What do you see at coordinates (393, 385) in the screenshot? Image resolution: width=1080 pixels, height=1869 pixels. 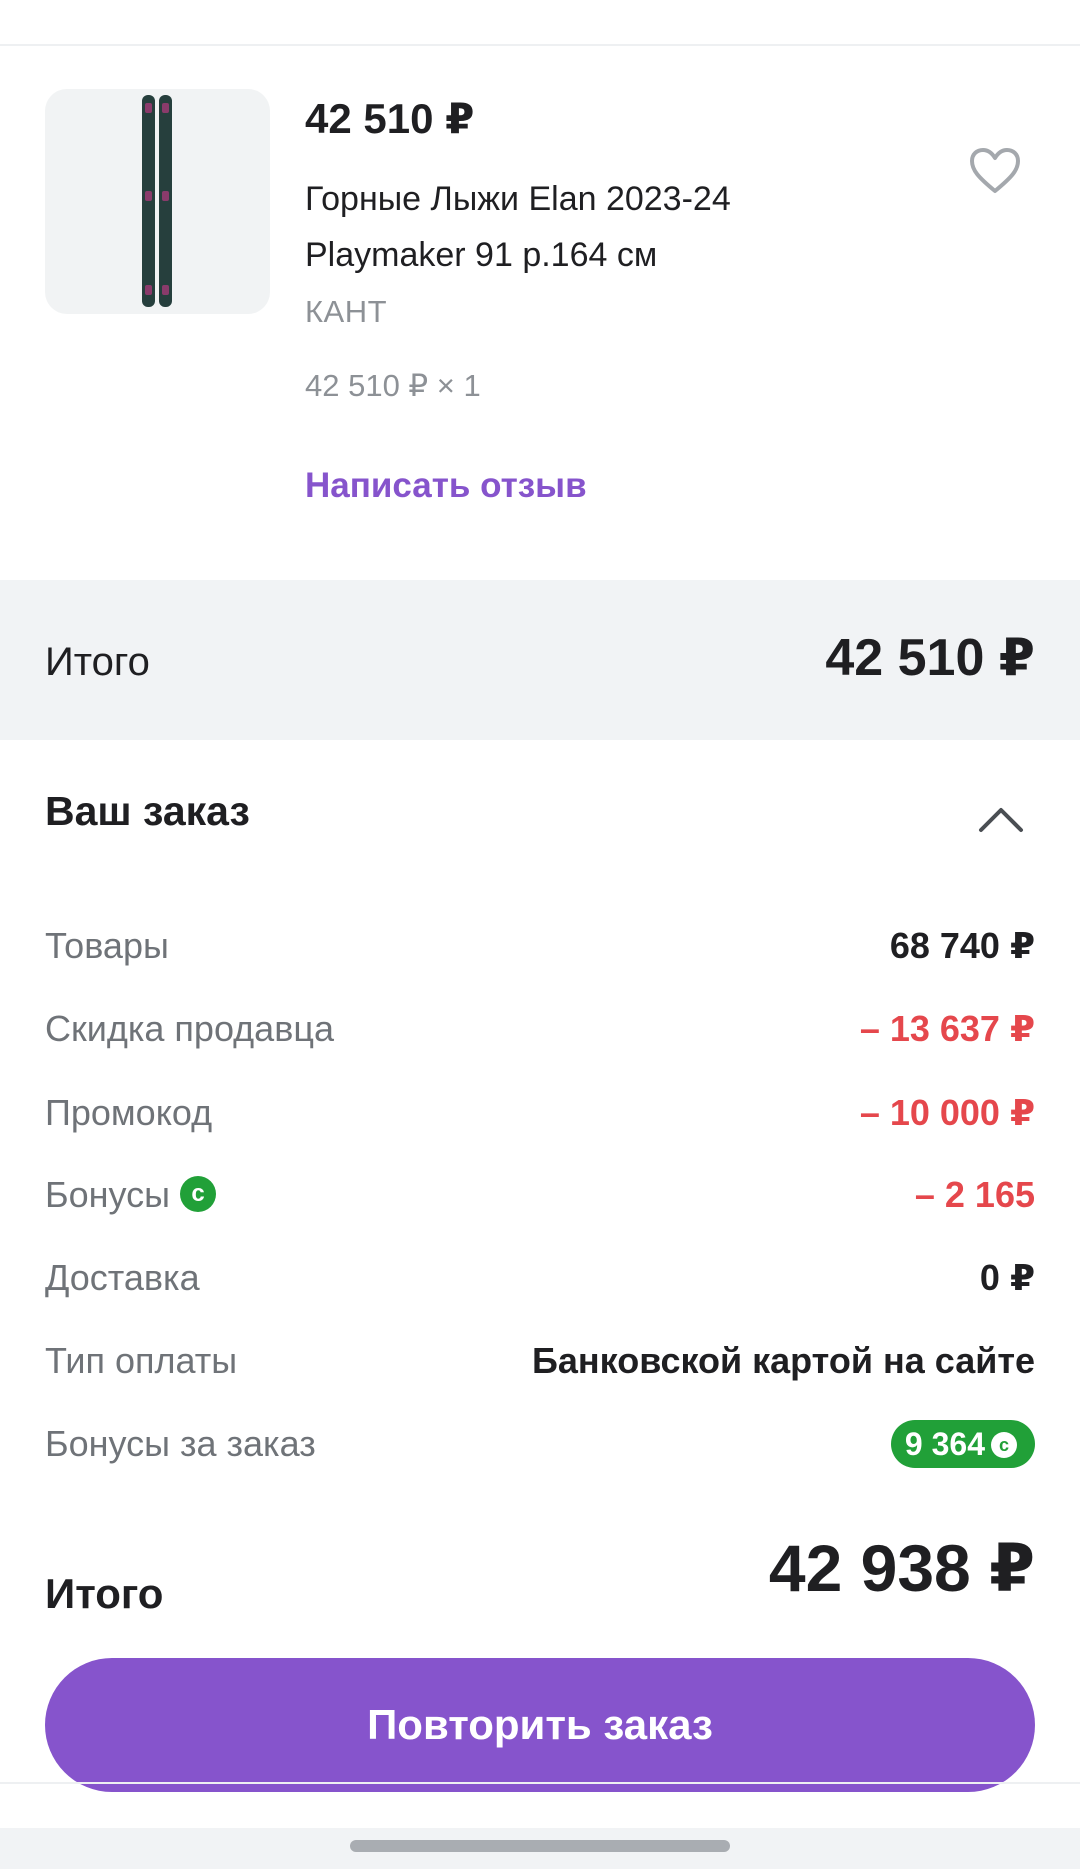 I see `unit-price-quantity: 42 510 ₽ × 1` at bounding box center [393, 385].